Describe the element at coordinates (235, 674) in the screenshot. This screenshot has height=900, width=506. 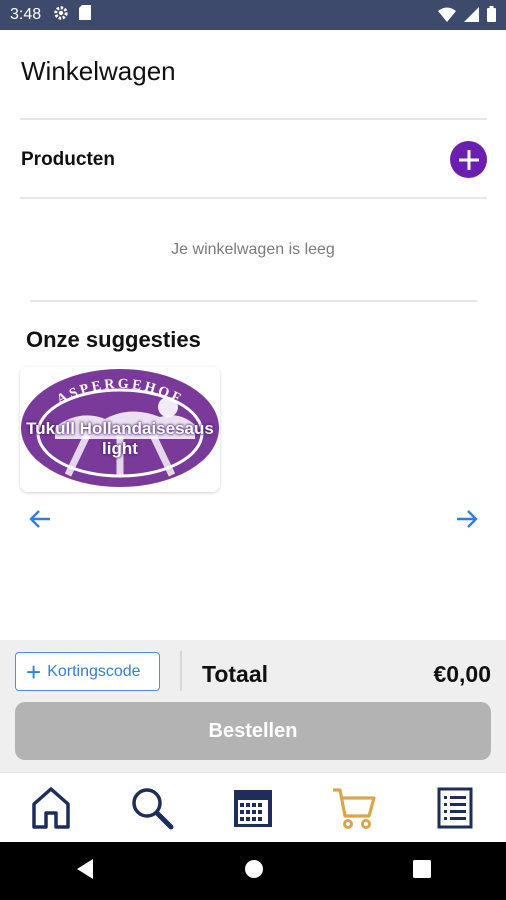
I see `total-label: Totaal` at that location.